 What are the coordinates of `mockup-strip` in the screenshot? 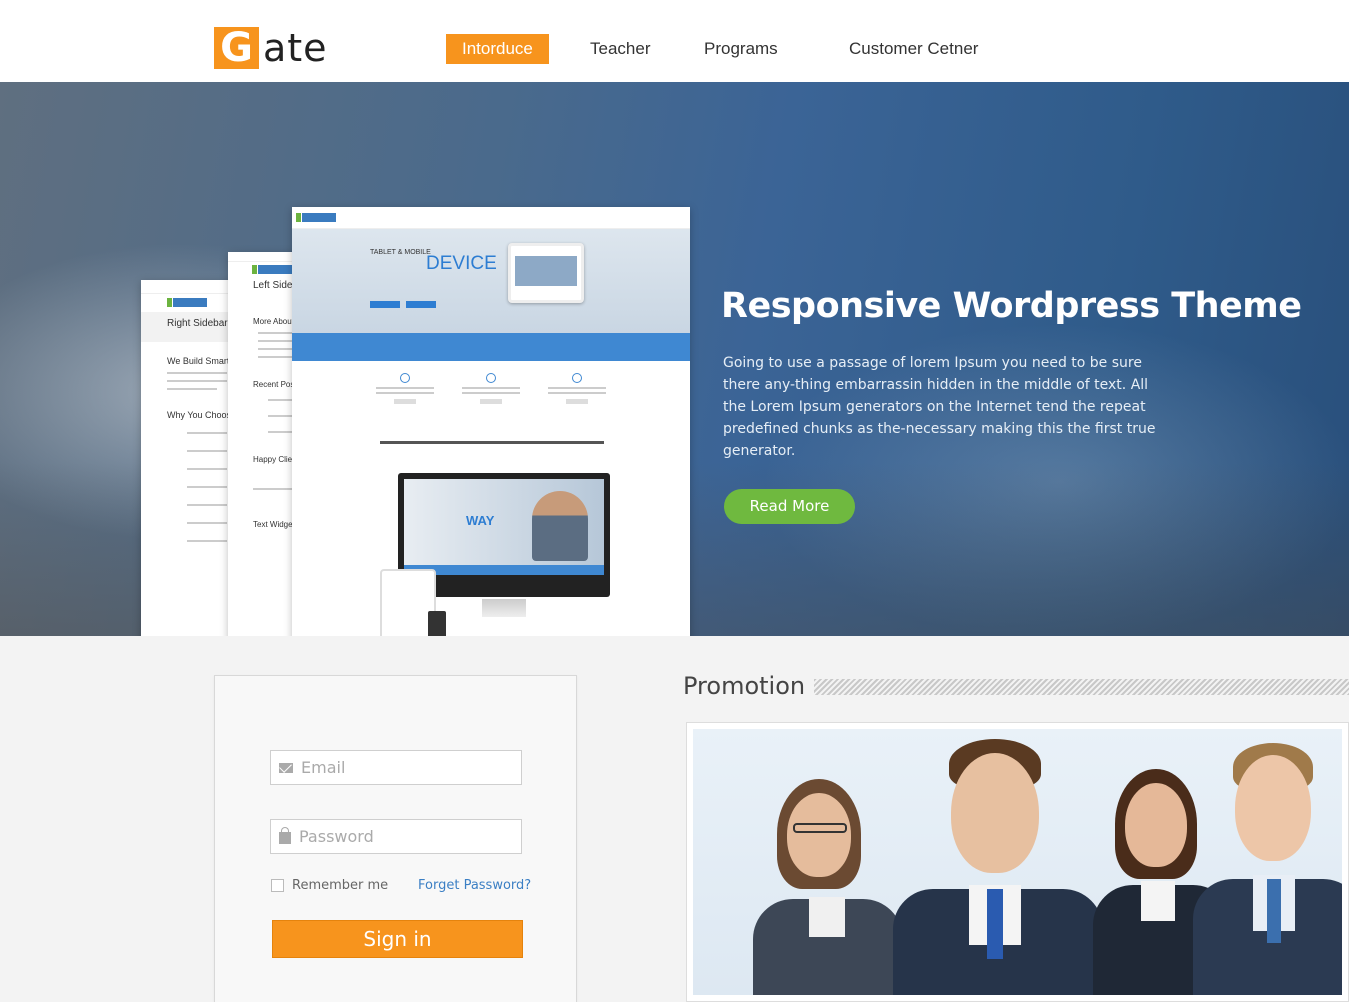 It's located at (491, 347).